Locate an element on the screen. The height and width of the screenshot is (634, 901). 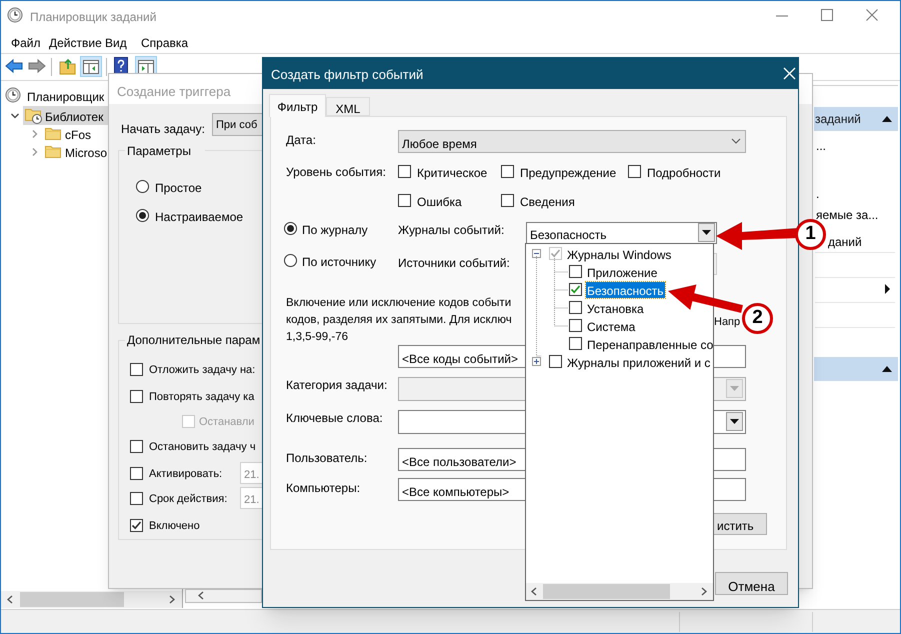
checkbox-label: Предупреждение is located at coordinates (568, 172).